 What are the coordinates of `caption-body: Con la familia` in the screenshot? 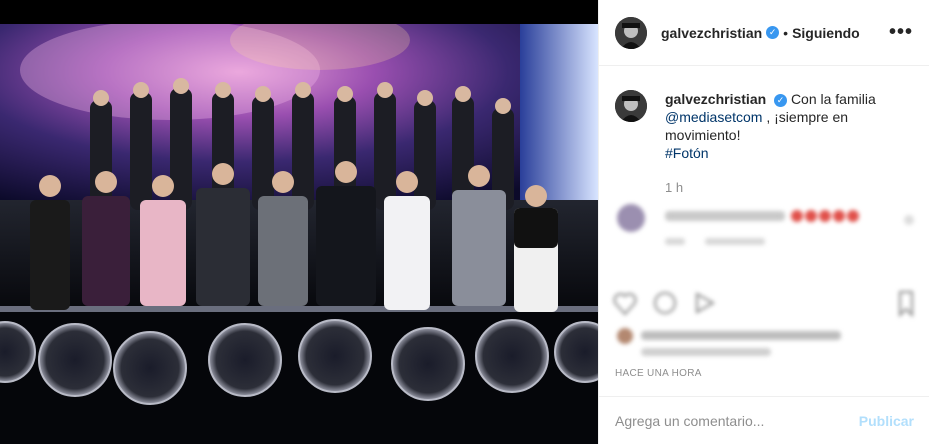 It's located at (833, 99).